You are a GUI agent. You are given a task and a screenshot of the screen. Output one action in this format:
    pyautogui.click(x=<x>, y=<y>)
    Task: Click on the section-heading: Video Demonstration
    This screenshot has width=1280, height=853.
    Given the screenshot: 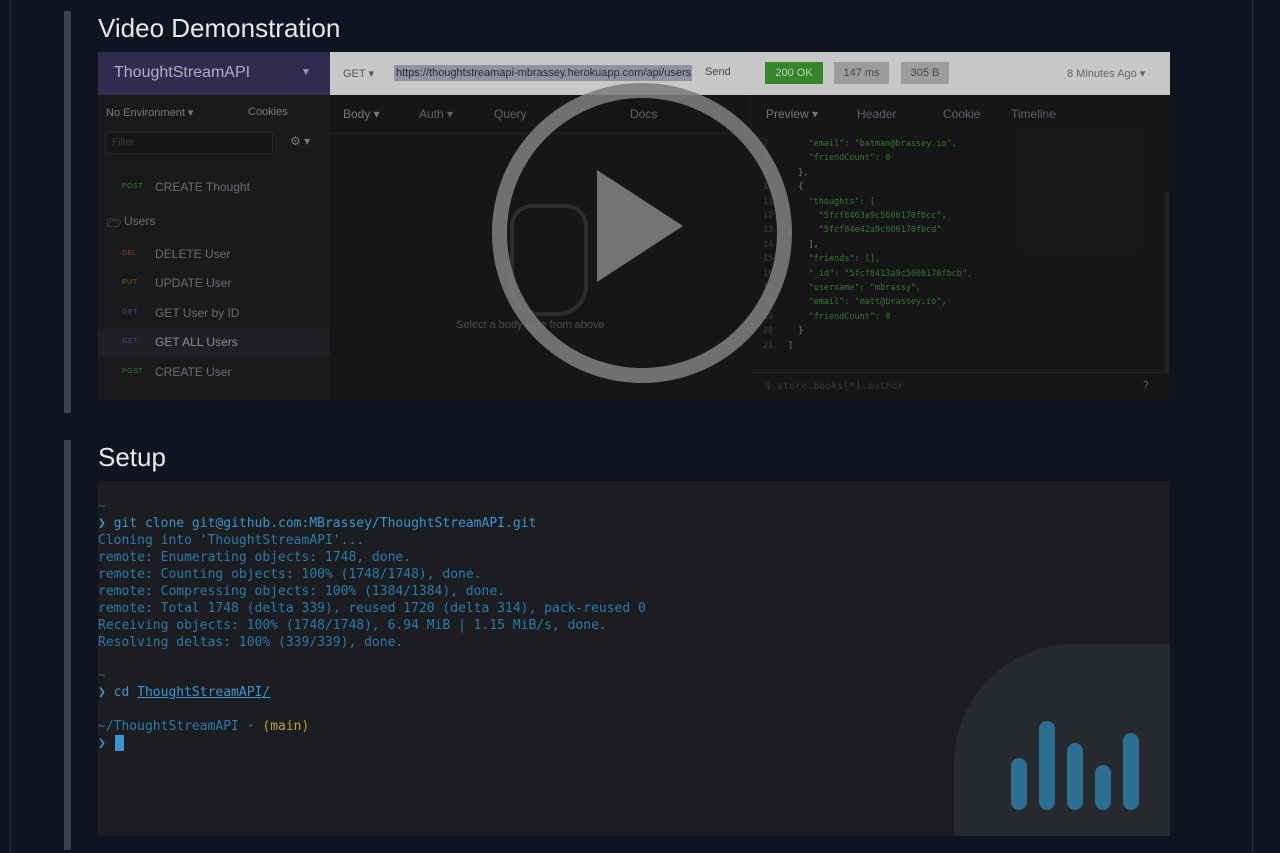 What is the action you would take?
    pyautogui.click(x=219, y=28)
    